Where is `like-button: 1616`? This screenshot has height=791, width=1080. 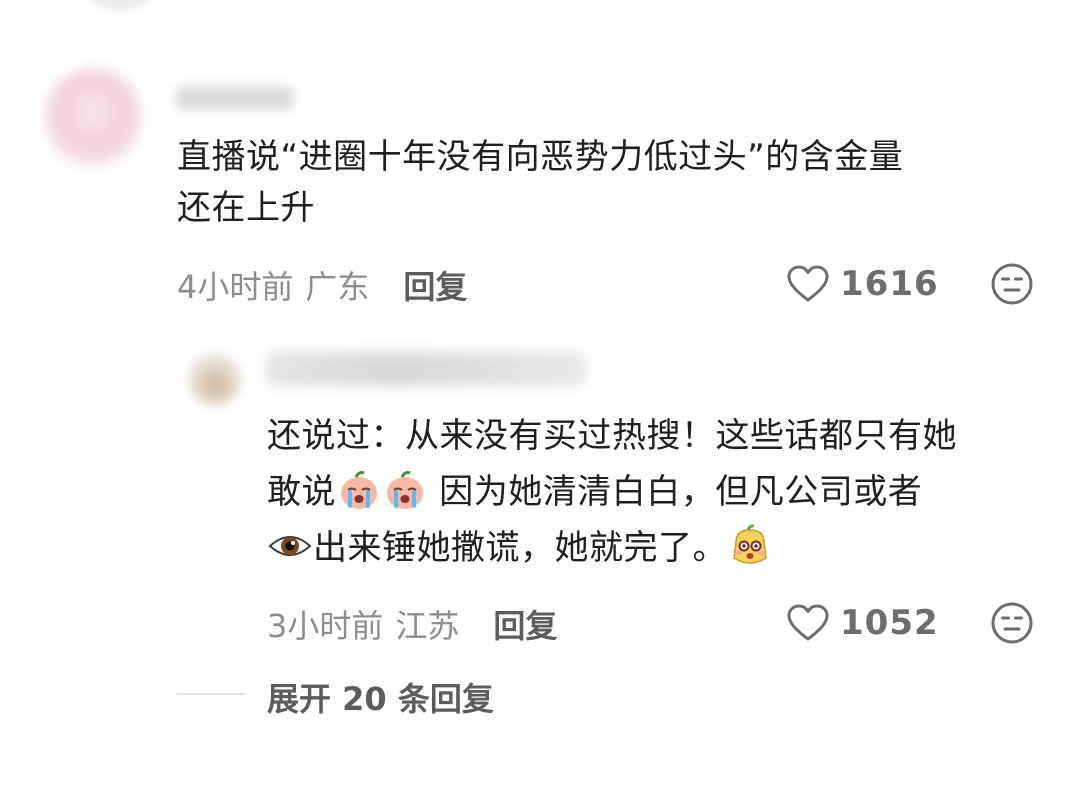 like-button: 1616 is located at coordinates (862, 284).